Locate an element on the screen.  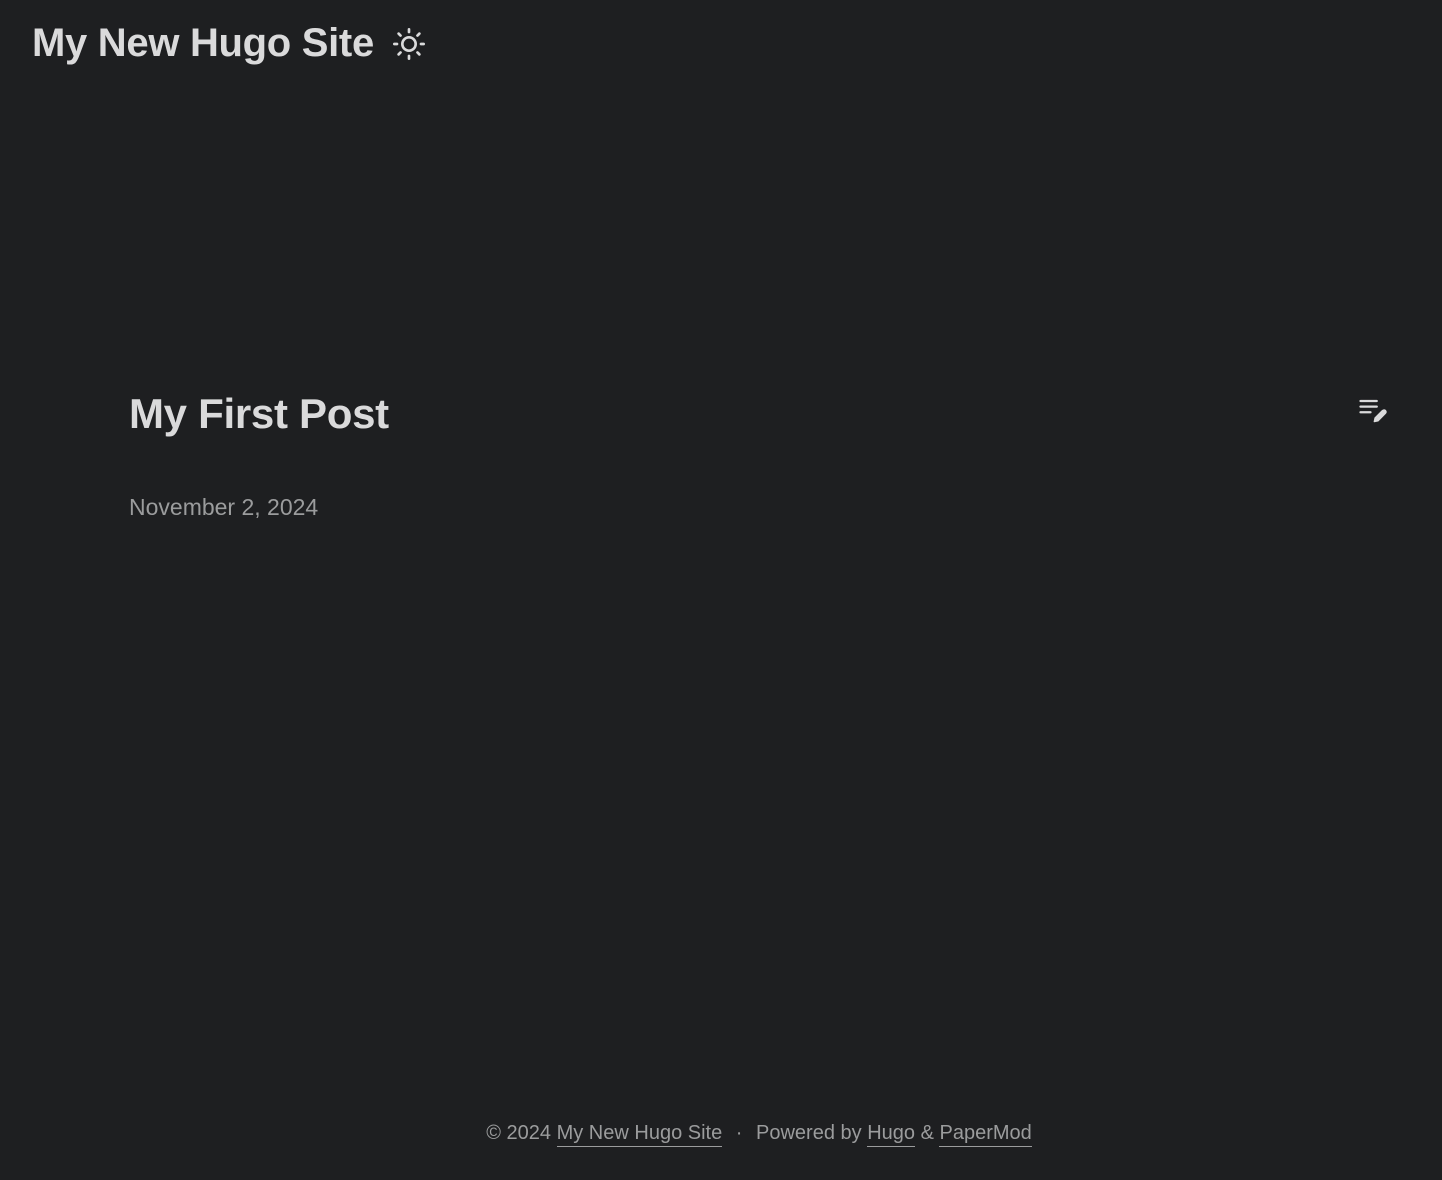
site-title-link: My New Hugo Site is located at coordinates (203, 43).